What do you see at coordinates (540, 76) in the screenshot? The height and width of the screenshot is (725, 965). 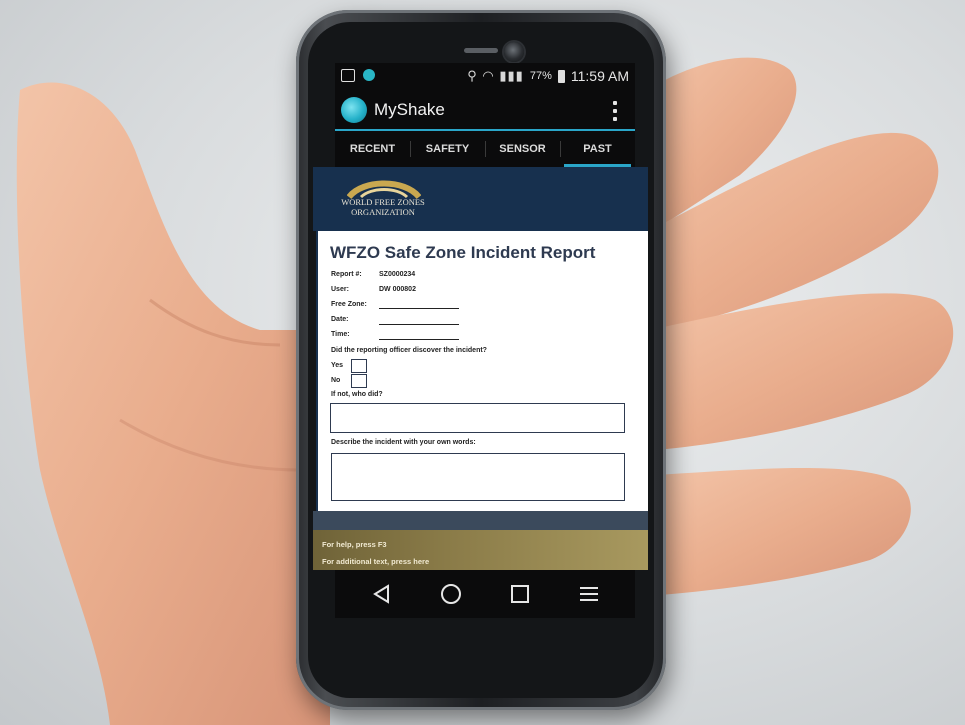 I see `battery-percent: 77%` at bounding box center [540, 76].